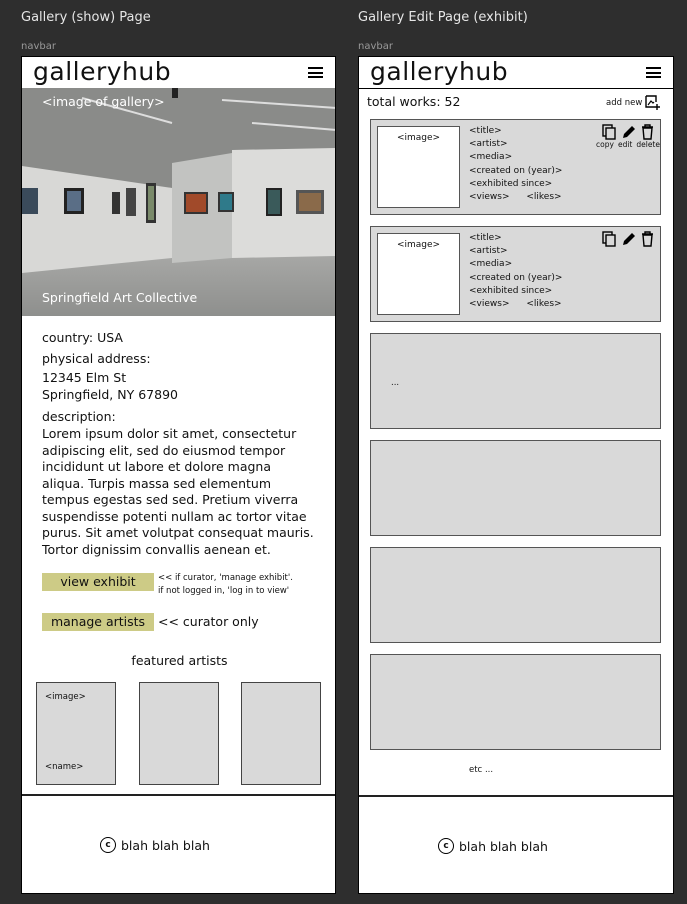  What do you see at coordinates (103, 101) in the screenshot?
I see `hero-image-placeholder: <image of gallery>` at bounding box center [103, 101].